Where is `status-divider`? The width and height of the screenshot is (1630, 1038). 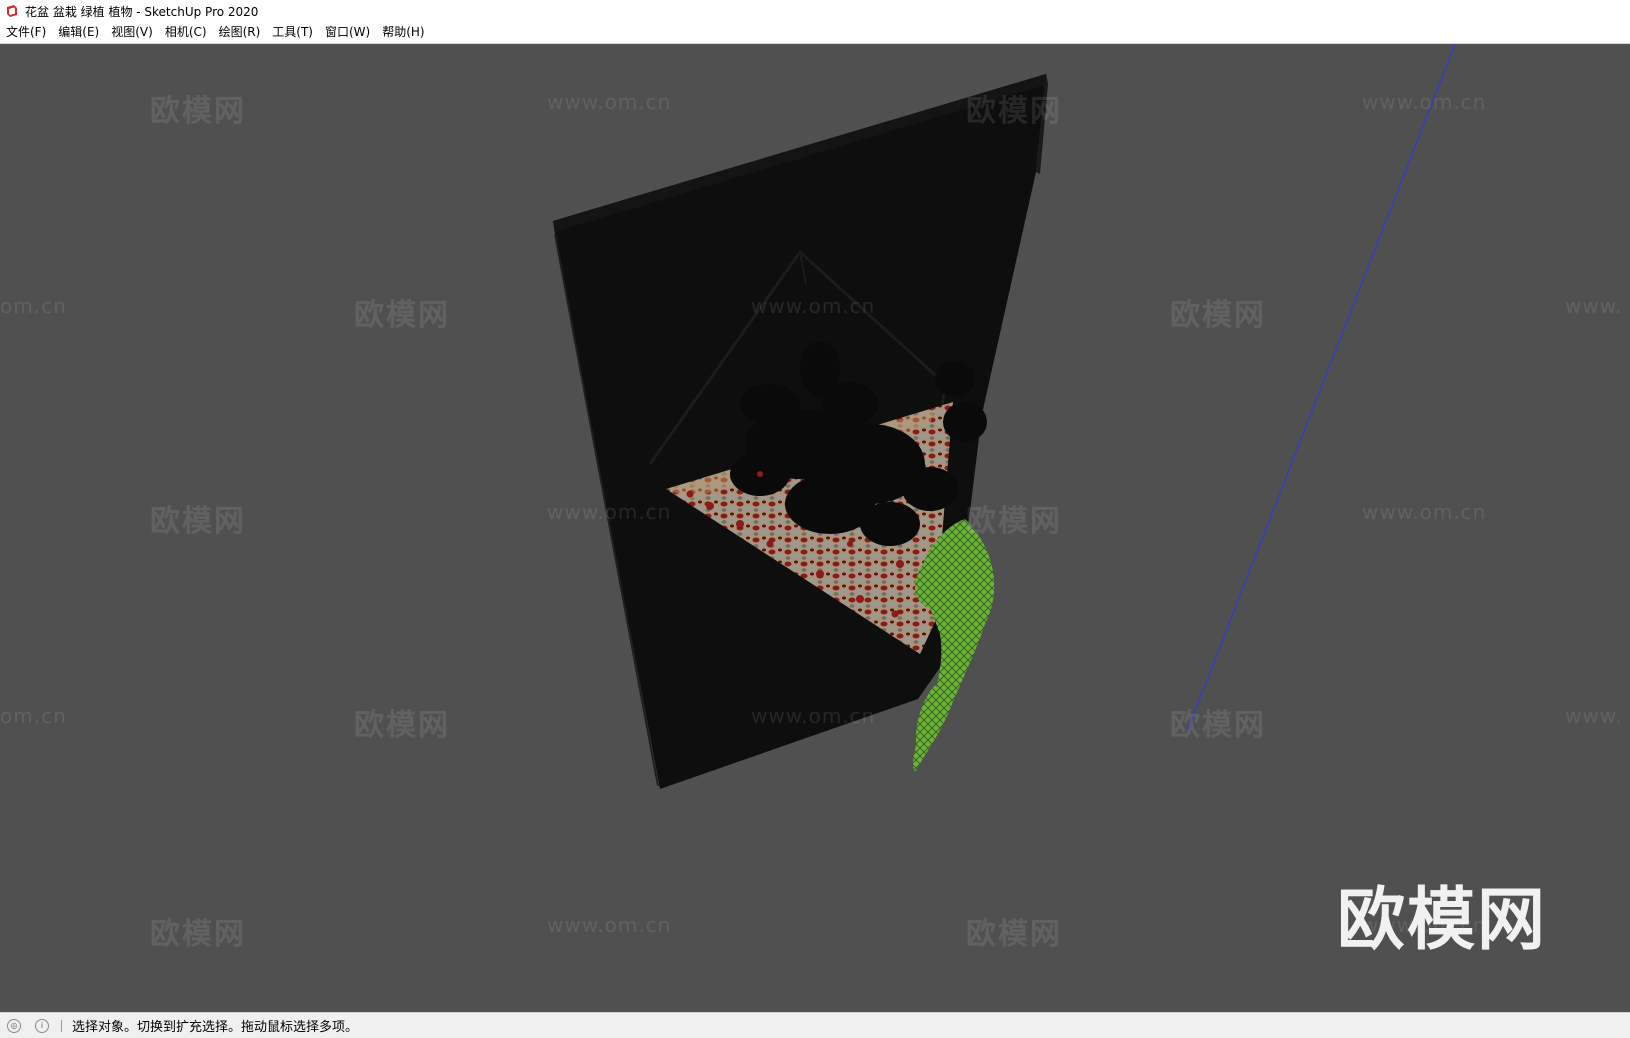 status-divider is located at coordinates (61, 1025).